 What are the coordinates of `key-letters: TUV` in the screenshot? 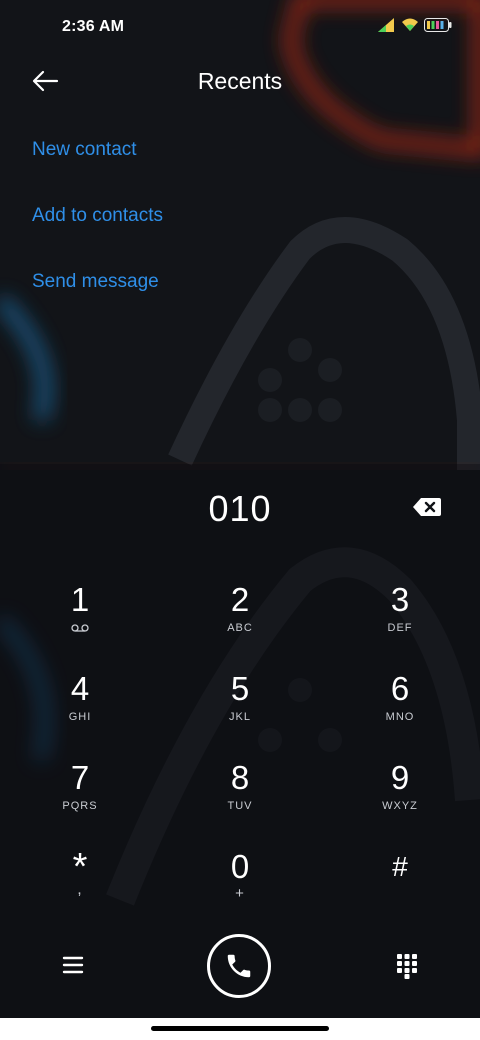 It's located at (240, 806).